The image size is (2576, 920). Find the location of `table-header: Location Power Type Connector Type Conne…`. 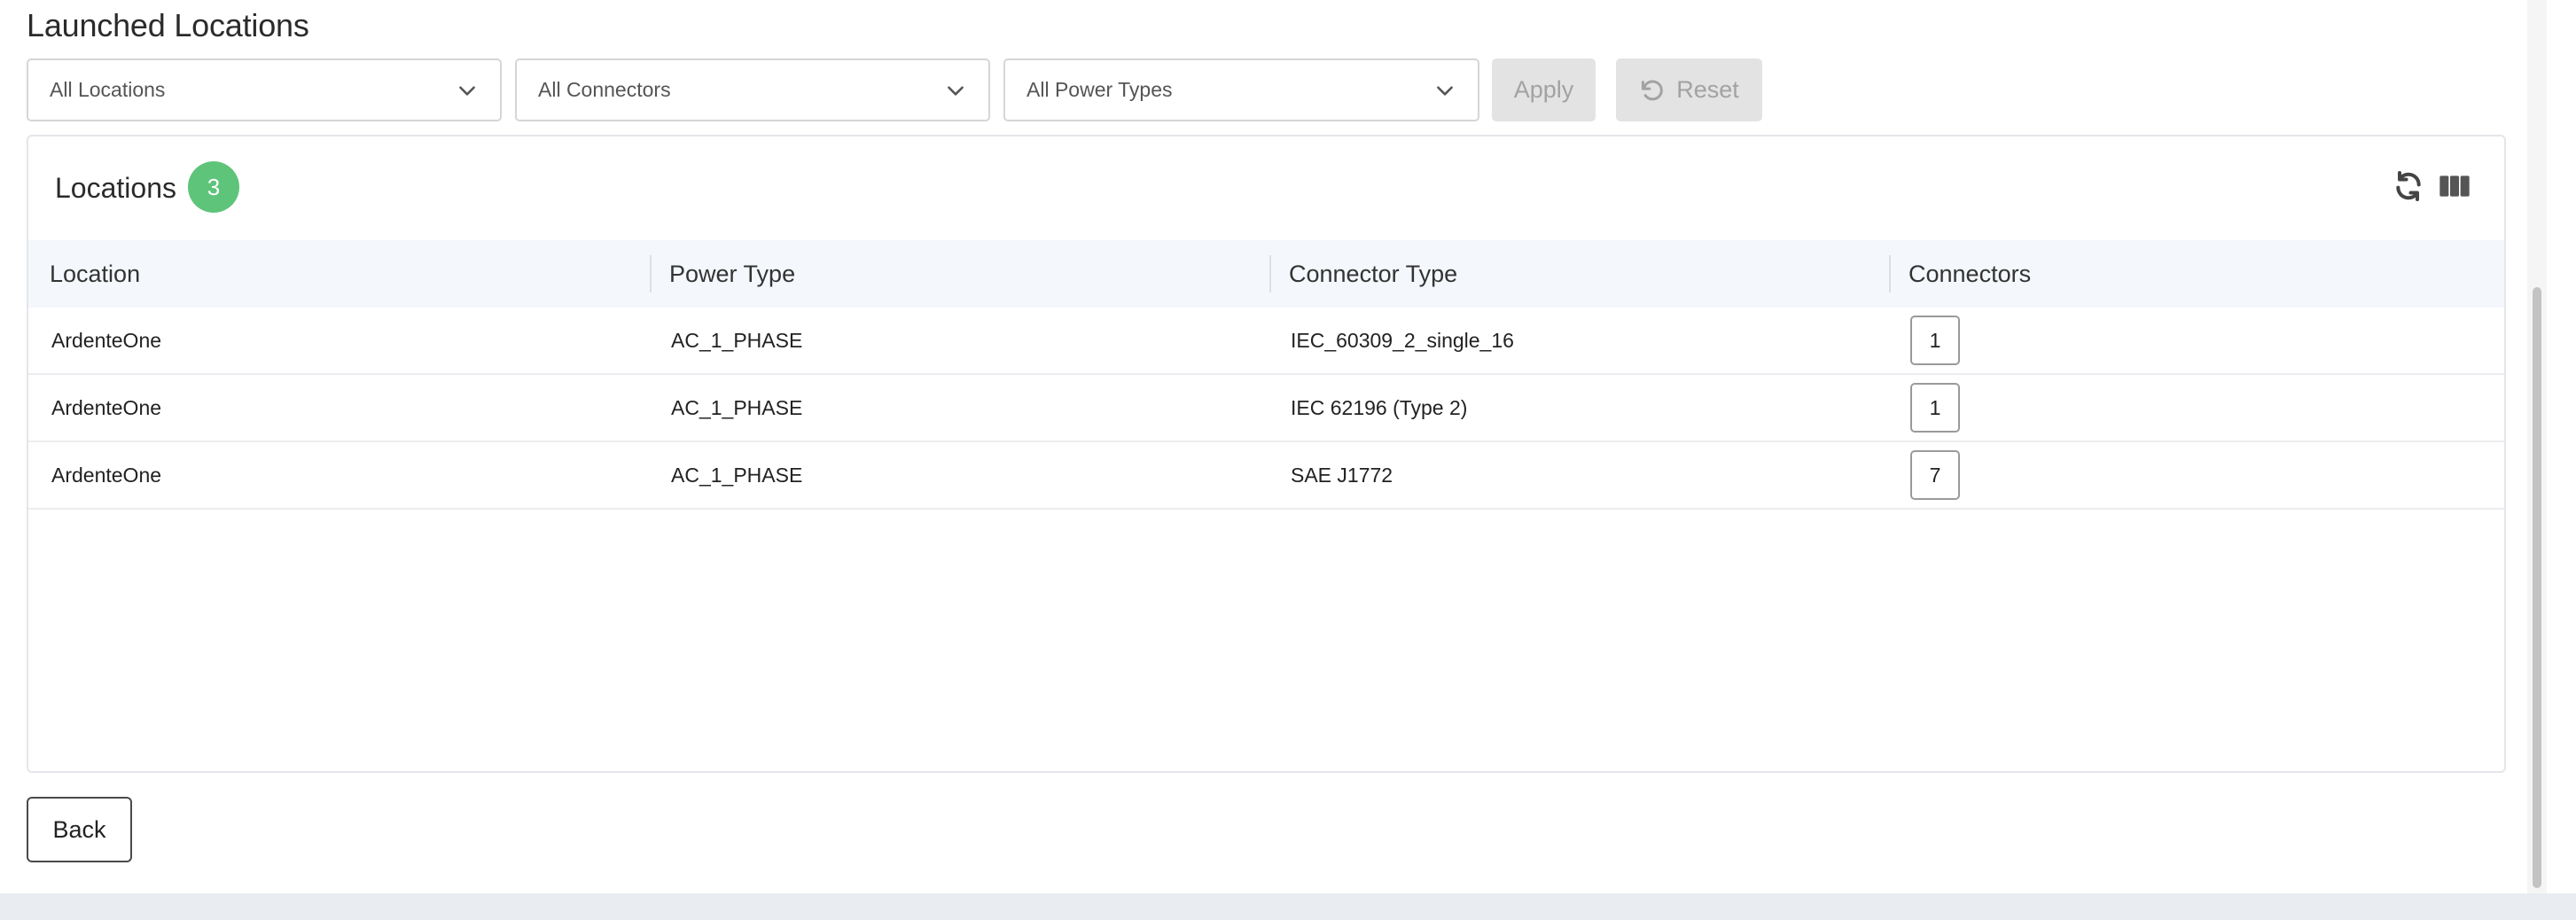

table-header: Location Power Type Connector Type Conne… is located at coordinates (1266, 274).